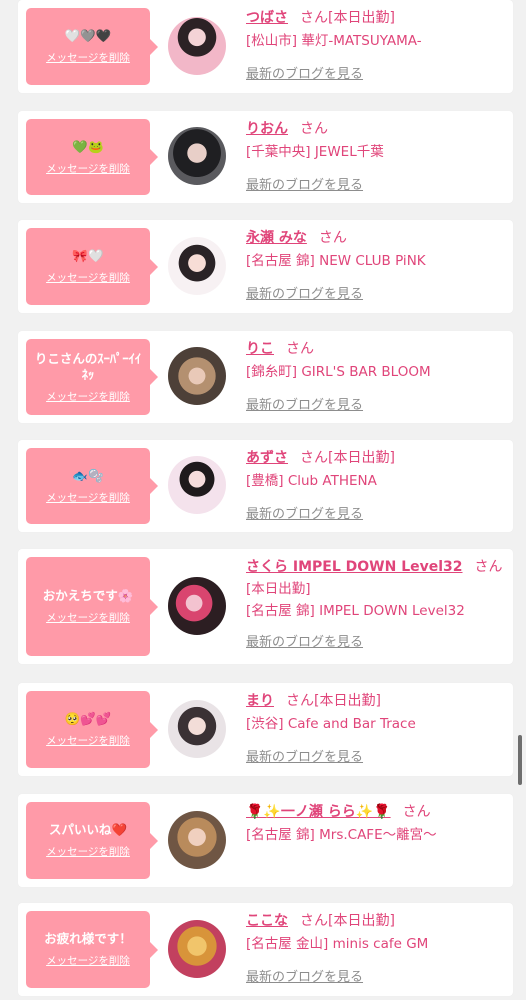 Image resolution: width=526 pixels, height=1000 pixels. What do you see at coordinates (278, 589) in the screenshot?
I see `work-status: [本日出勤]` at bounding box center [278, 589].